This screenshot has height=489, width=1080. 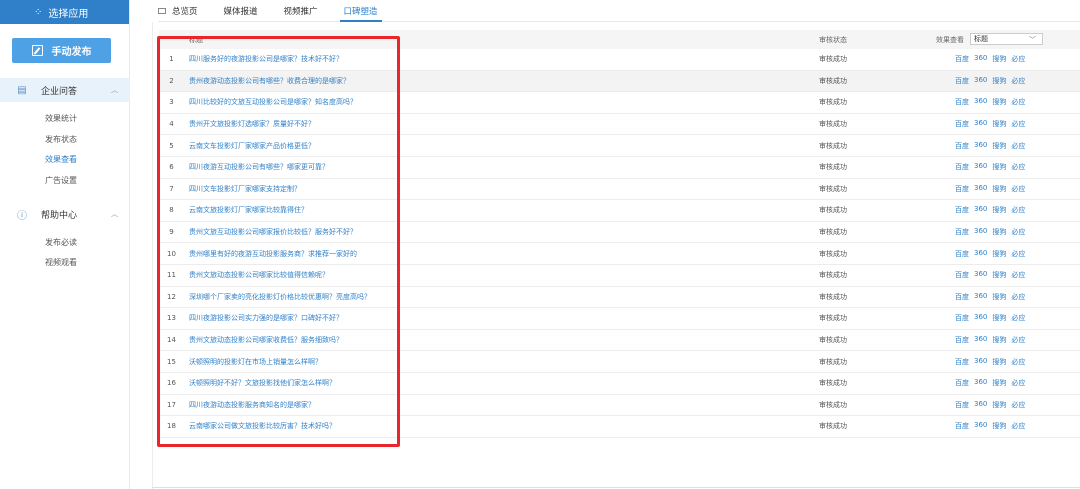 I want to click on sidebar-item-video: 视频观看, so click(x=61, y=262).